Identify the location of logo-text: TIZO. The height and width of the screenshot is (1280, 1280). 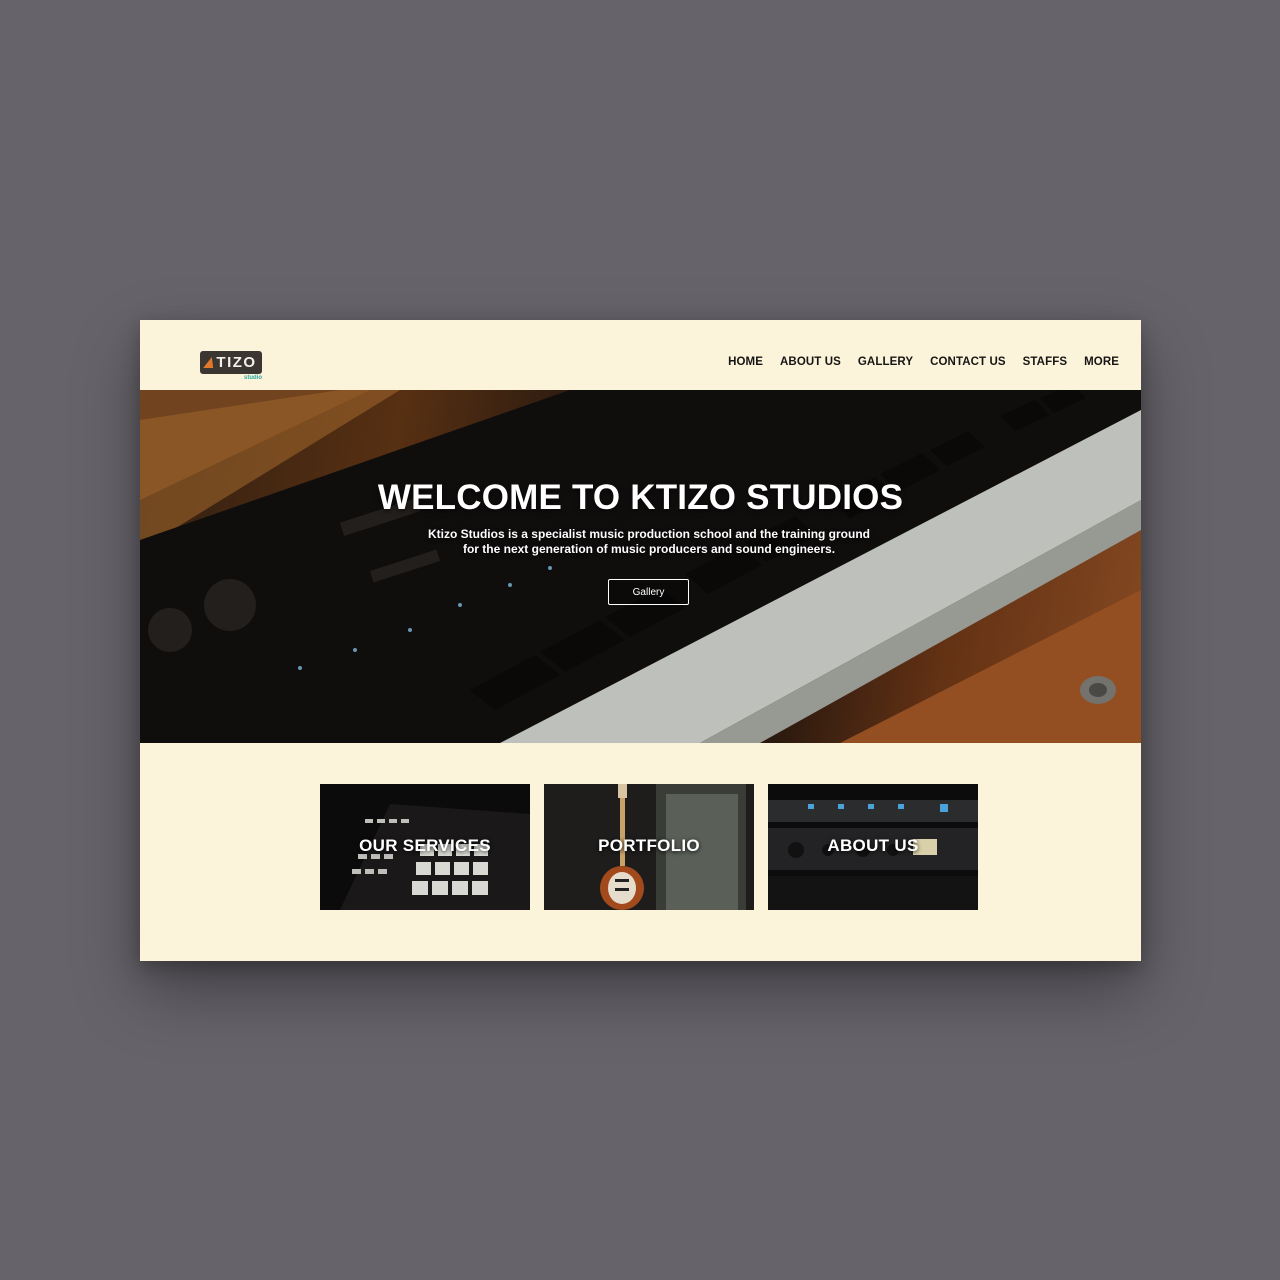
(236, 362).